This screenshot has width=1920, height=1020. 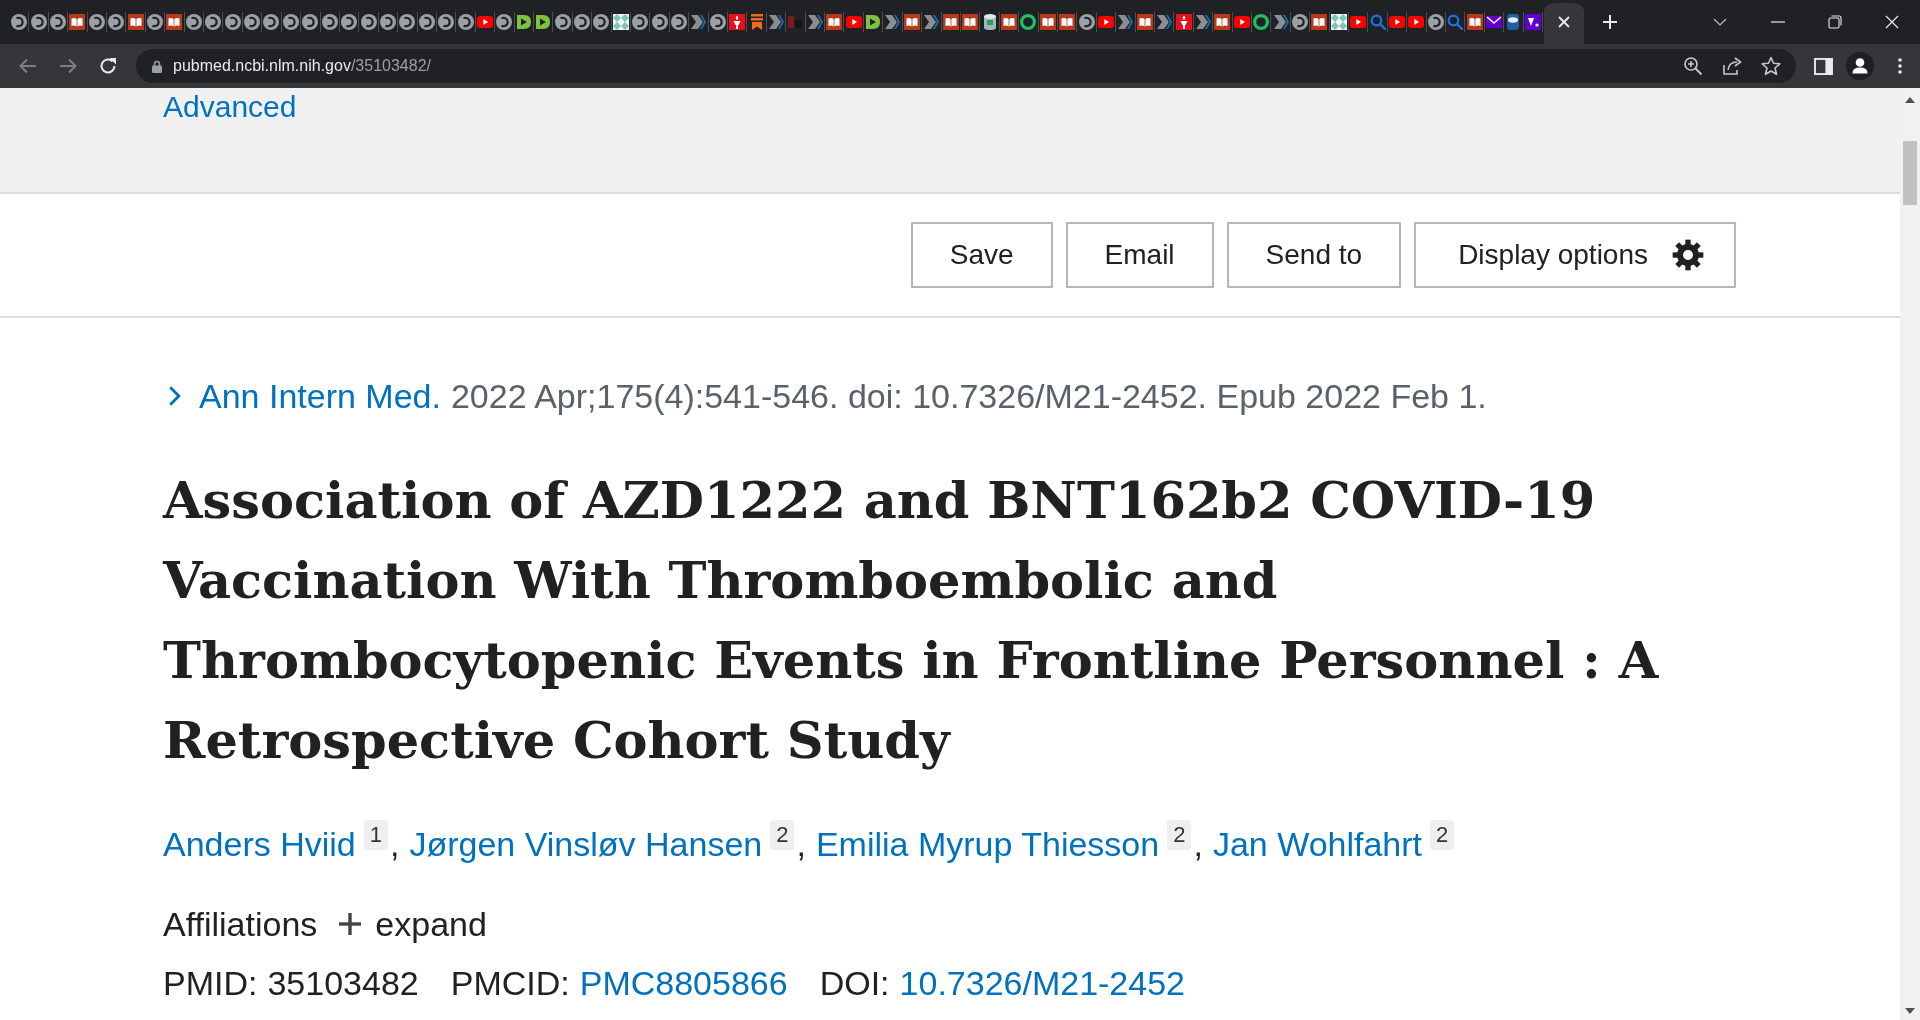 What do you see at coordinates (1317, 844) in the screenshot?
I see `author-link: Jan Wohlfahrt` at bounding box center [1317, 844].